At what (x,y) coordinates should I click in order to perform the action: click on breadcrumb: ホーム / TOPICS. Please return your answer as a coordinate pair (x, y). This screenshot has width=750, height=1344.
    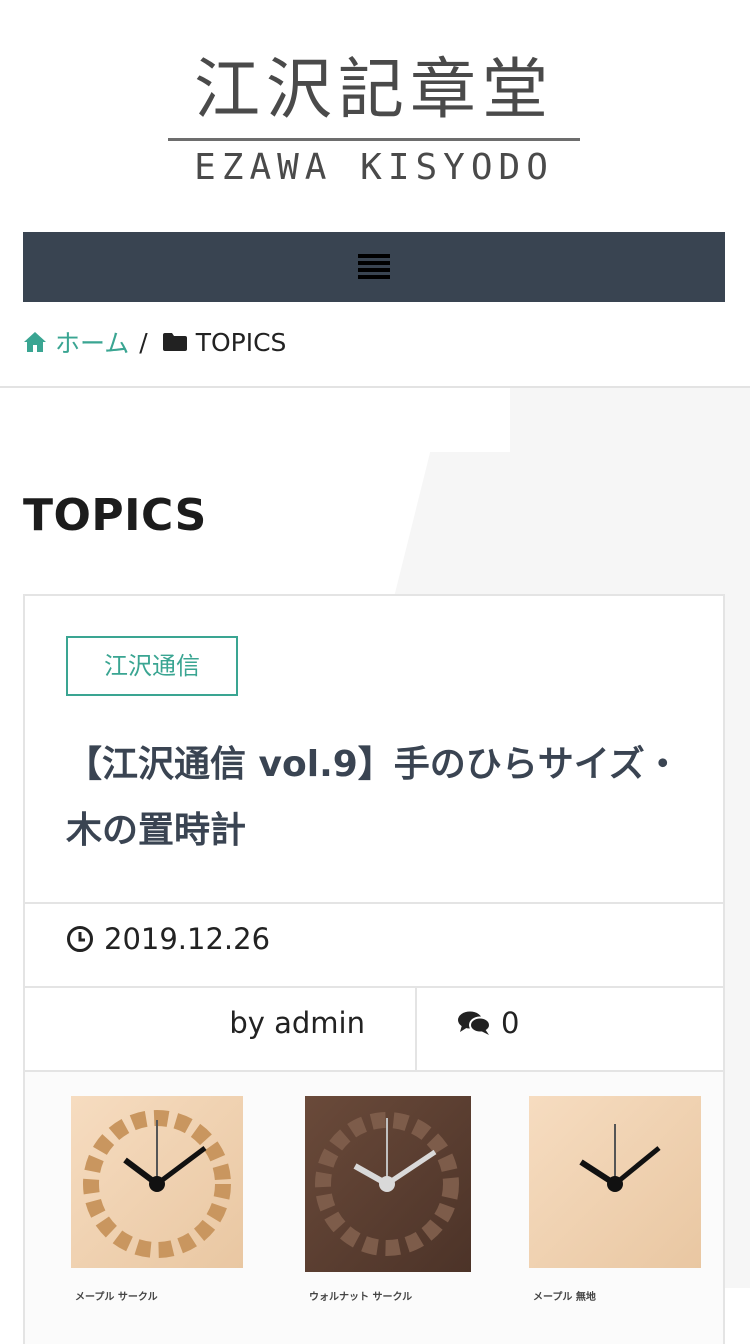
    Looking at the image, I should click on (154, 342).